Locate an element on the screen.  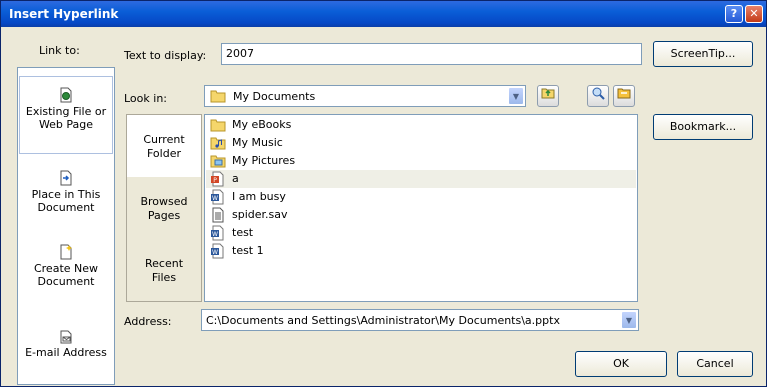
ok-button: OK is located at coordinates (621, 364).